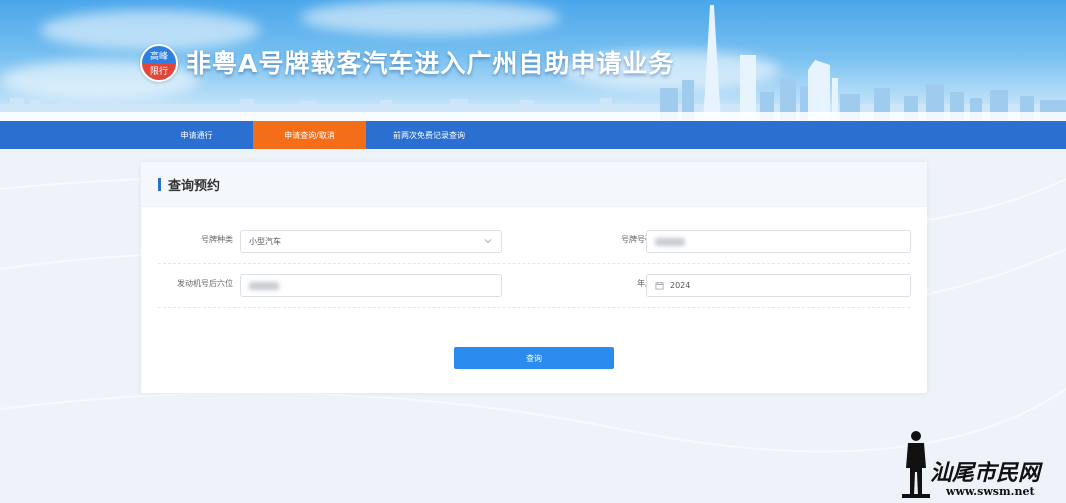 This screenshot has width=1066, height=503. I want to click on plate-number-input, so click(778, 241).